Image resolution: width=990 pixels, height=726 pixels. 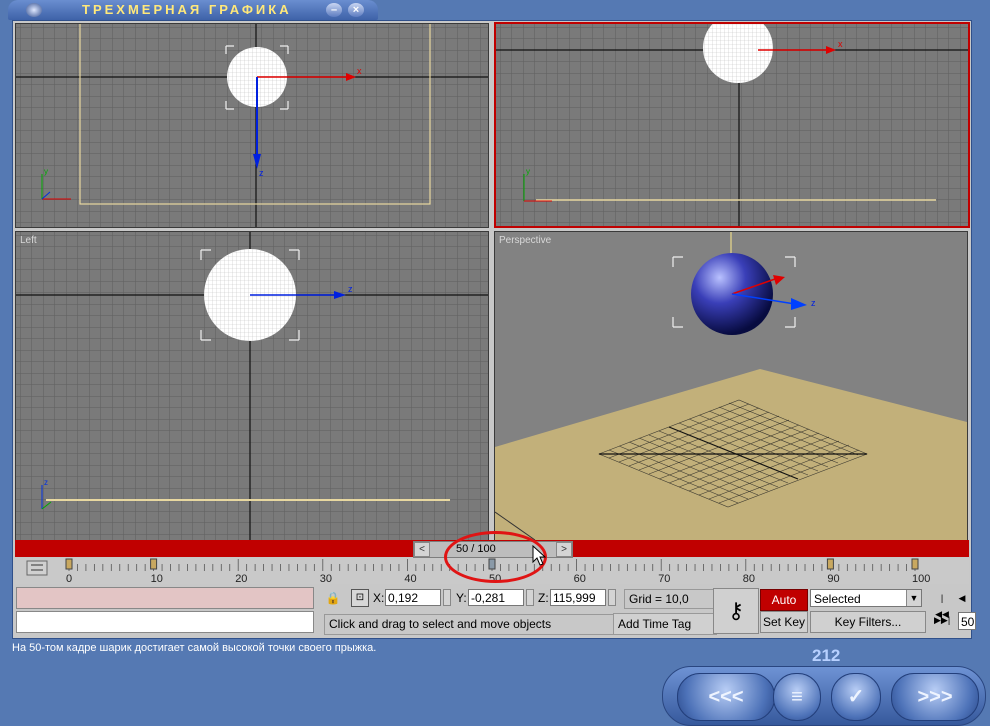 I want to click on y-coordinate-label: Y:, so click(x=461, y=598).